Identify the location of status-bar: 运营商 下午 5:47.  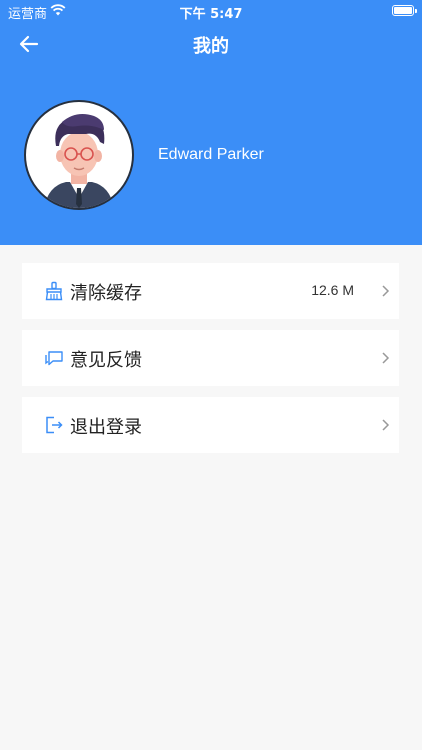
(211, 11).